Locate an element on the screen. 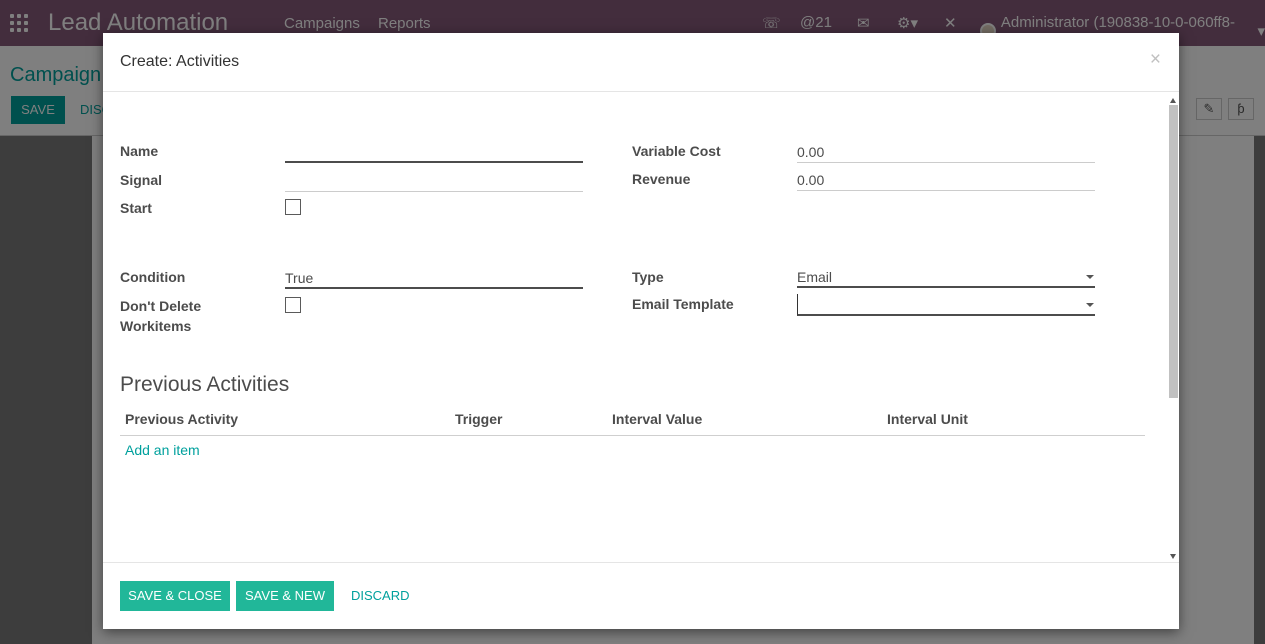 Image resolution: width=1265 pixels, height=644 pixels. start-checkbox is located at coordinates (293, 207).